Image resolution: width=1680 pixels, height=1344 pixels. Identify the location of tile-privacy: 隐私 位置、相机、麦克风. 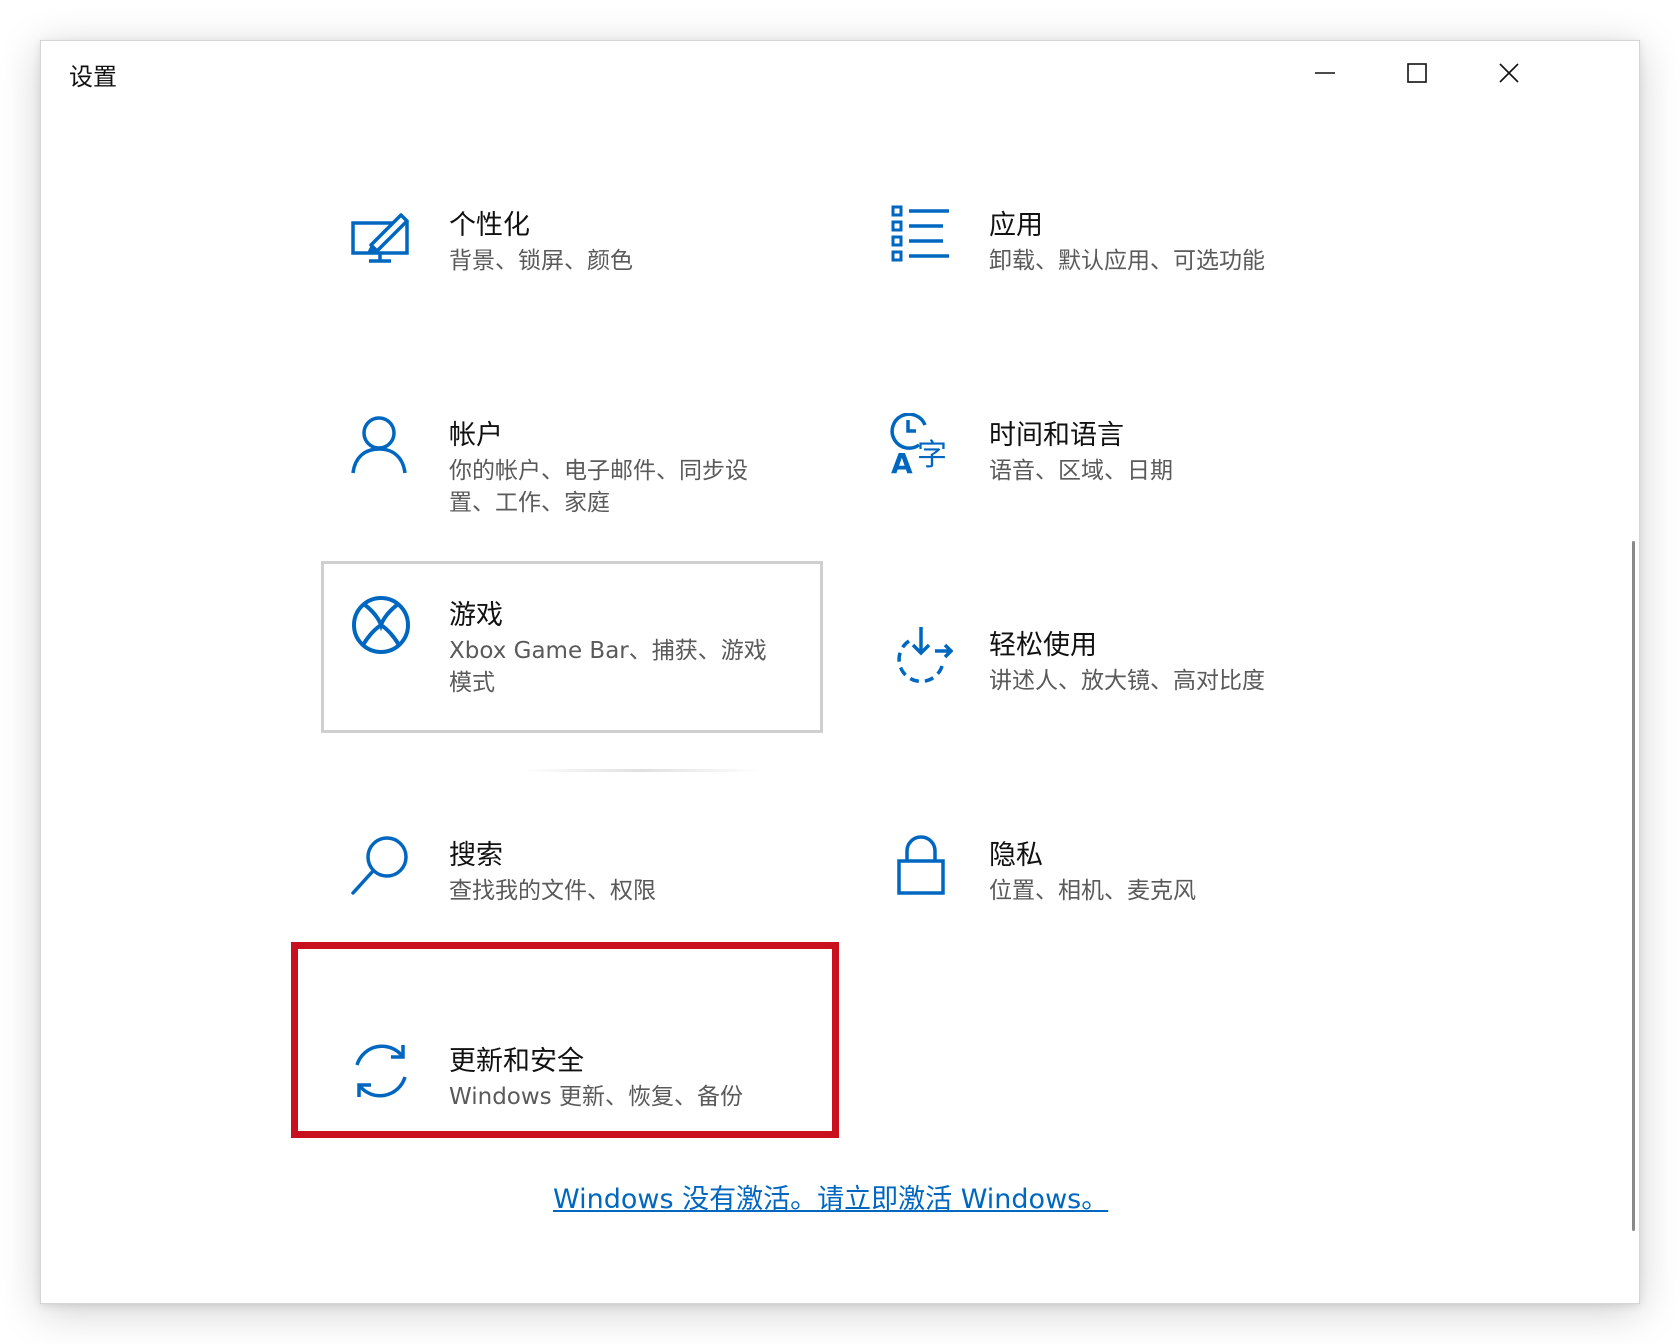
(1111, 886).